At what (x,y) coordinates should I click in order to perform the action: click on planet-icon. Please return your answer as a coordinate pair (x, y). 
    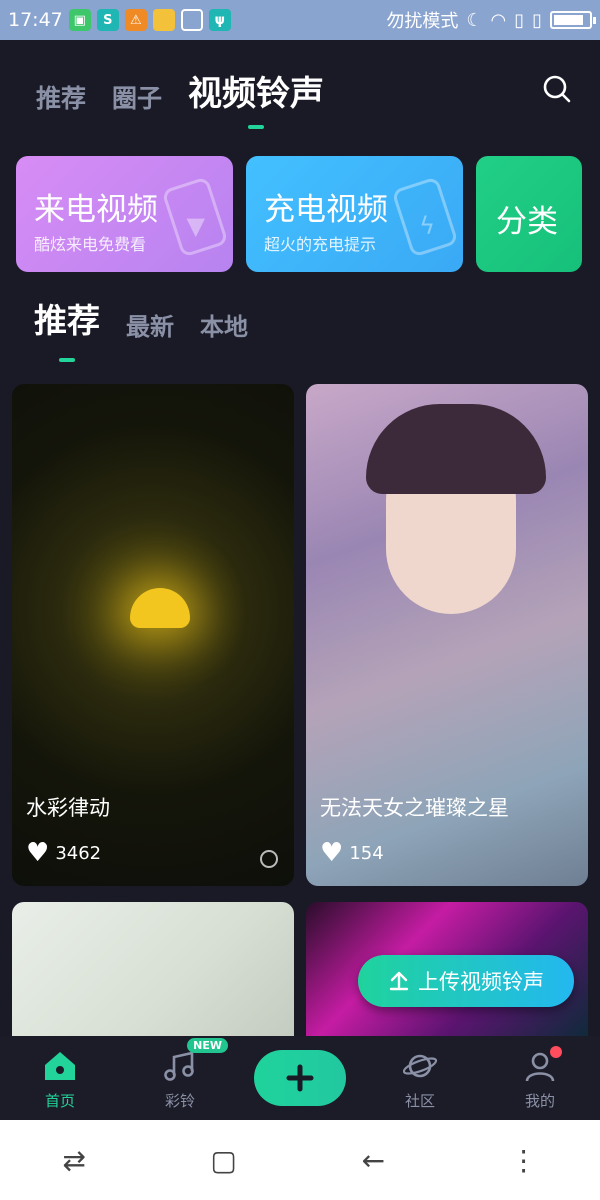
    Looking at the image, I should click on (420, 1066).